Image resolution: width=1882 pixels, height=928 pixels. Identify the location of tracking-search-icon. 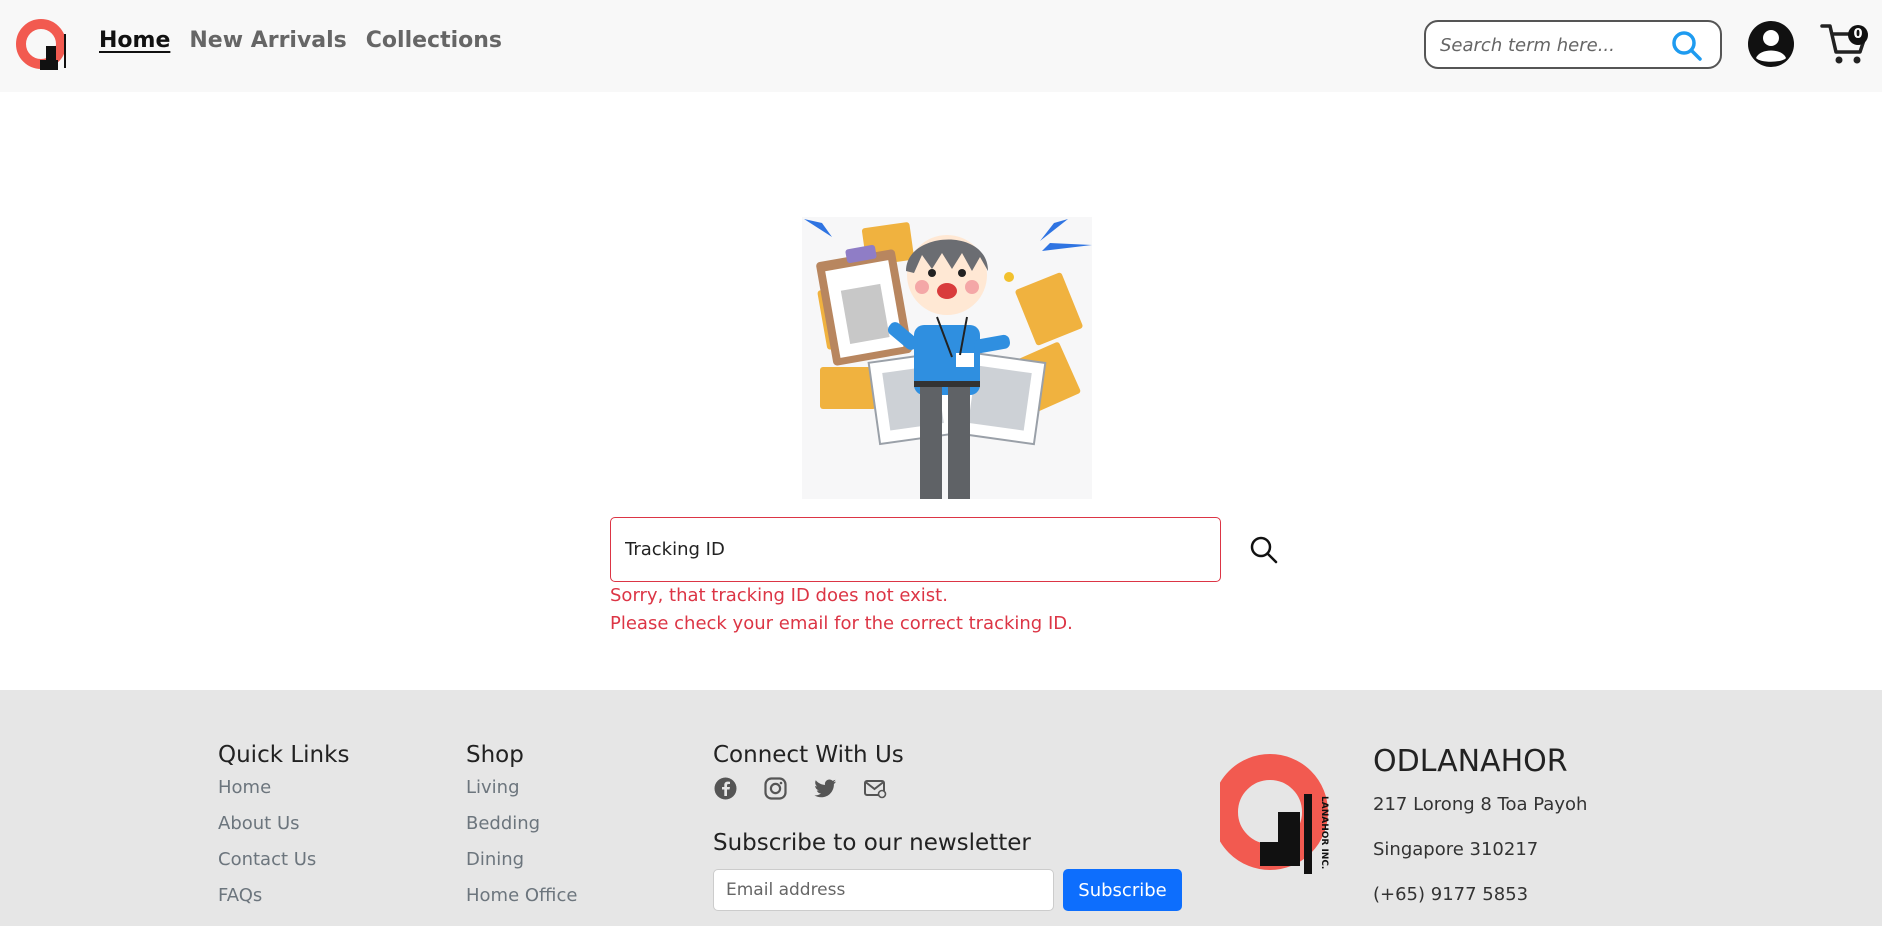
(1264, 550).